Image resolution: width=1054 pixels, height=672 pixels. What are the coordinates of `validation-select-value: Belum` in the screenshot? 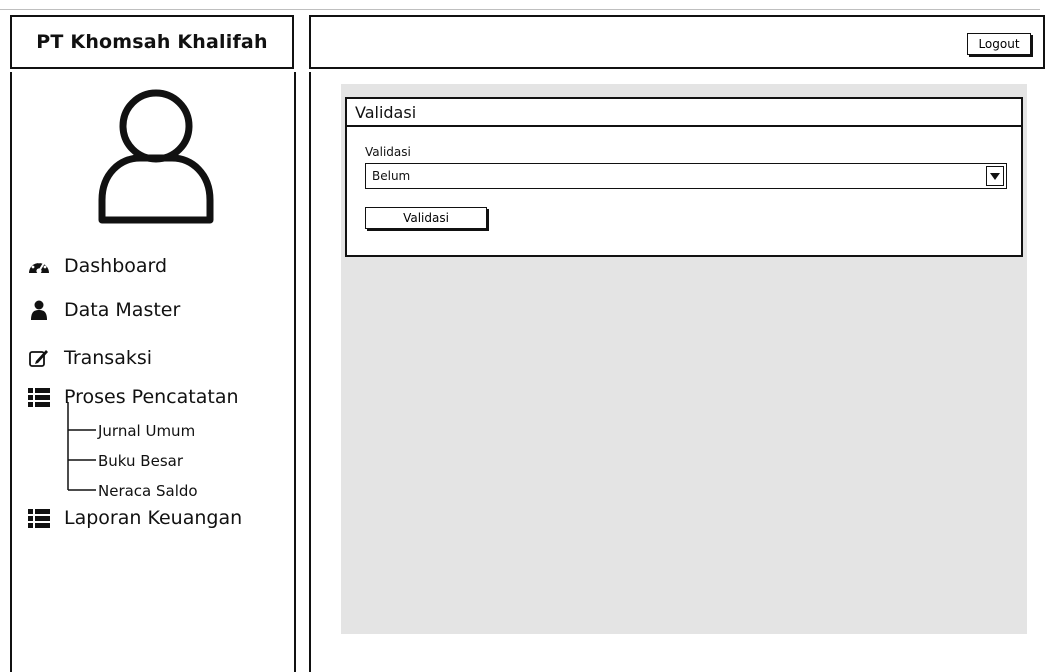 It's located at (391, 176).